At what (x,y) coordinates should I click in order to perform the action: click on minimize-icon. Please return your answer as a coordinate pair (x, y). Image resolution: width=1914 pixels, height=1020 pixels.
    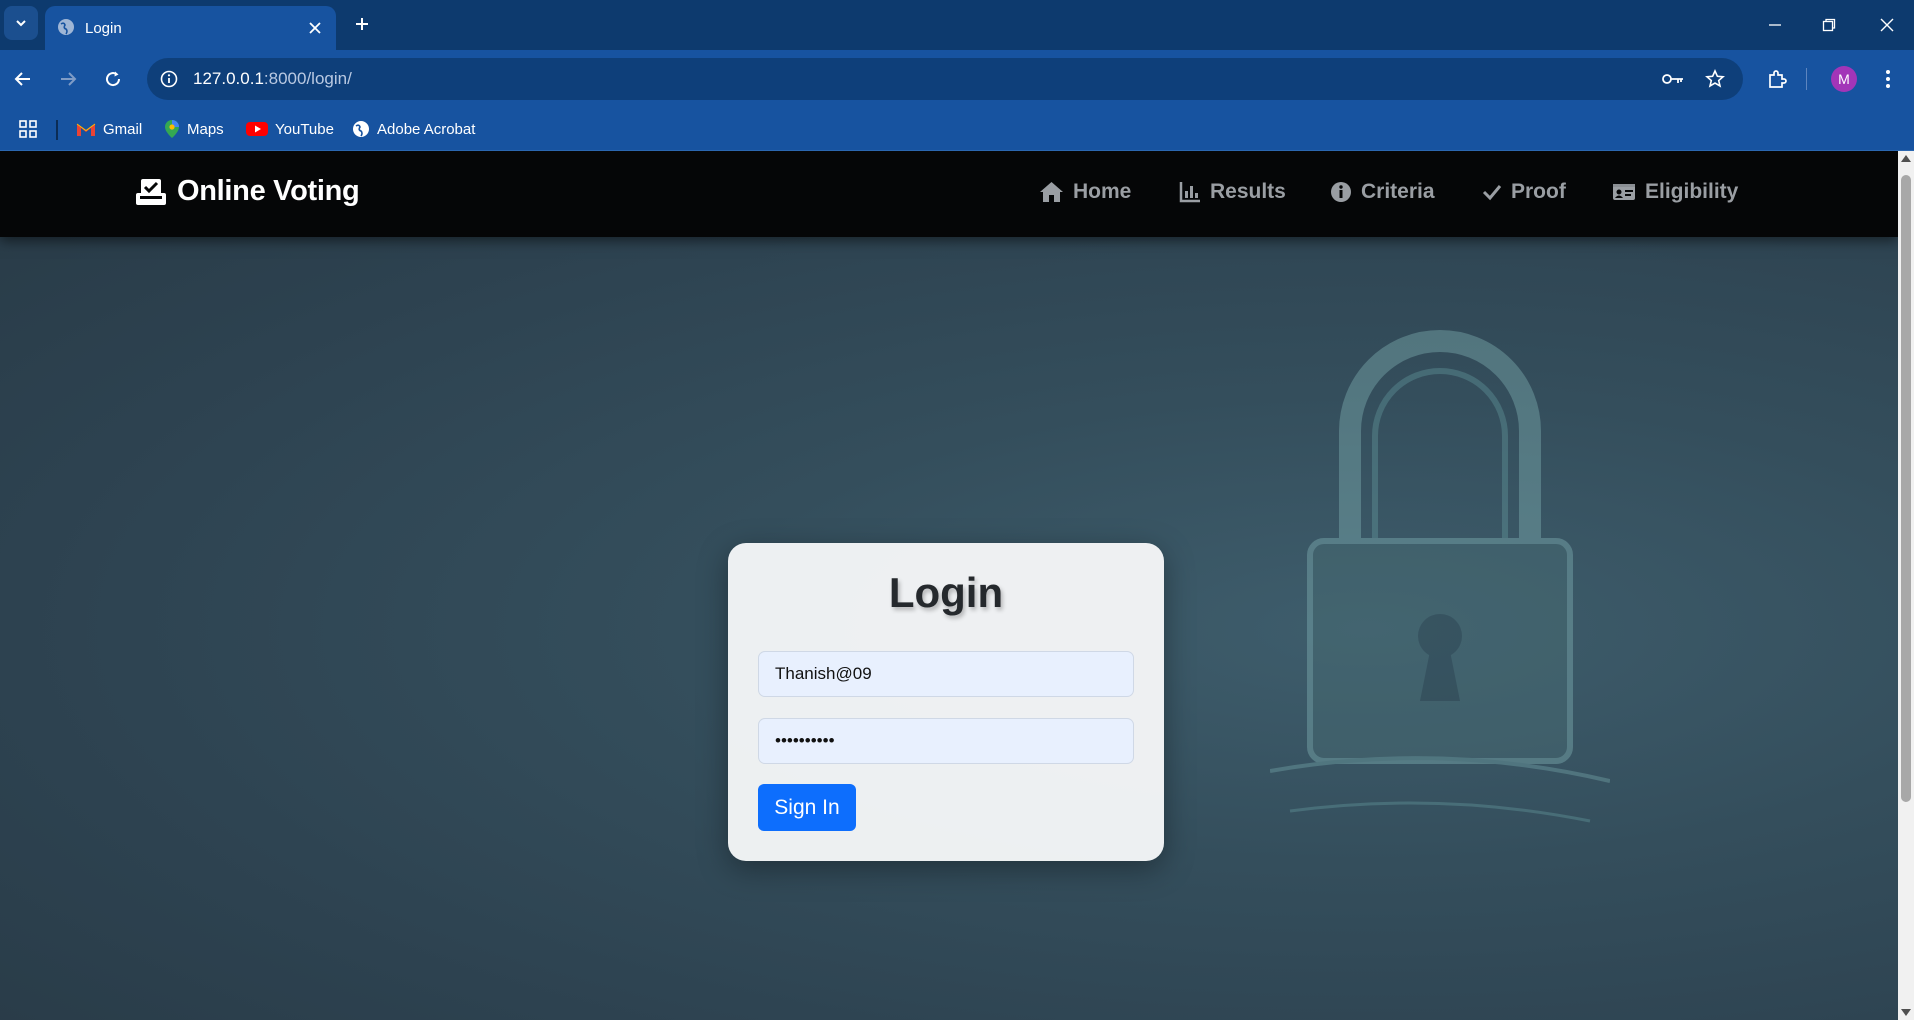
    Looking at the image, I should click on (1775, 25).